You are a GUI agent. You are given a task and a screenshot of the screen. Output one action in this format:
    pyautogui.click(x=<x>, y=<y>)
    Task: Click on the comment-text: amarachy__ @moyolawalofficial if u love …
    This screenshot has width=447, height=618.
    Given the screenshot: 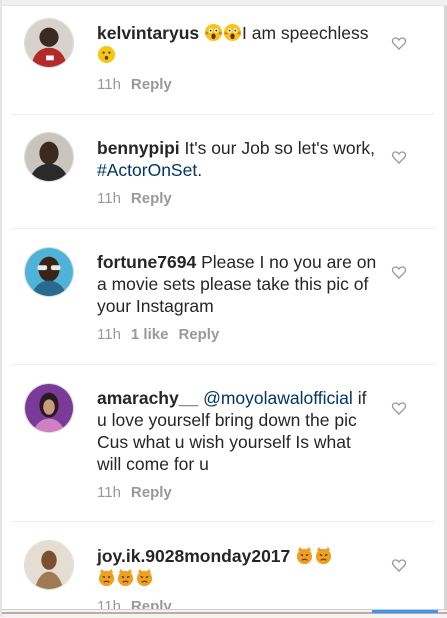 What is the action you would take?
    pyautogui.click(x=237, y=431)
    